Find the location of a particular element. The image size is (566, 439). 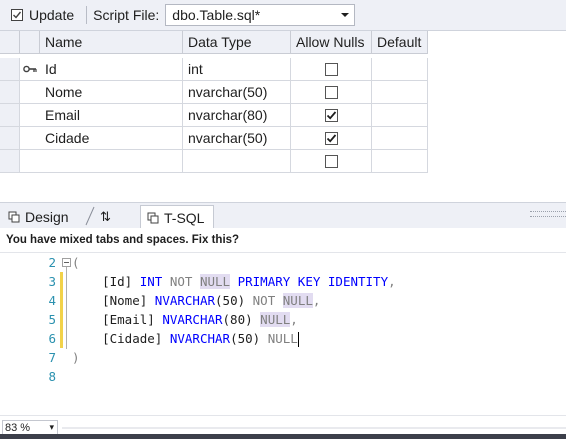

update-button: Update is located at coordinates (42, 15).